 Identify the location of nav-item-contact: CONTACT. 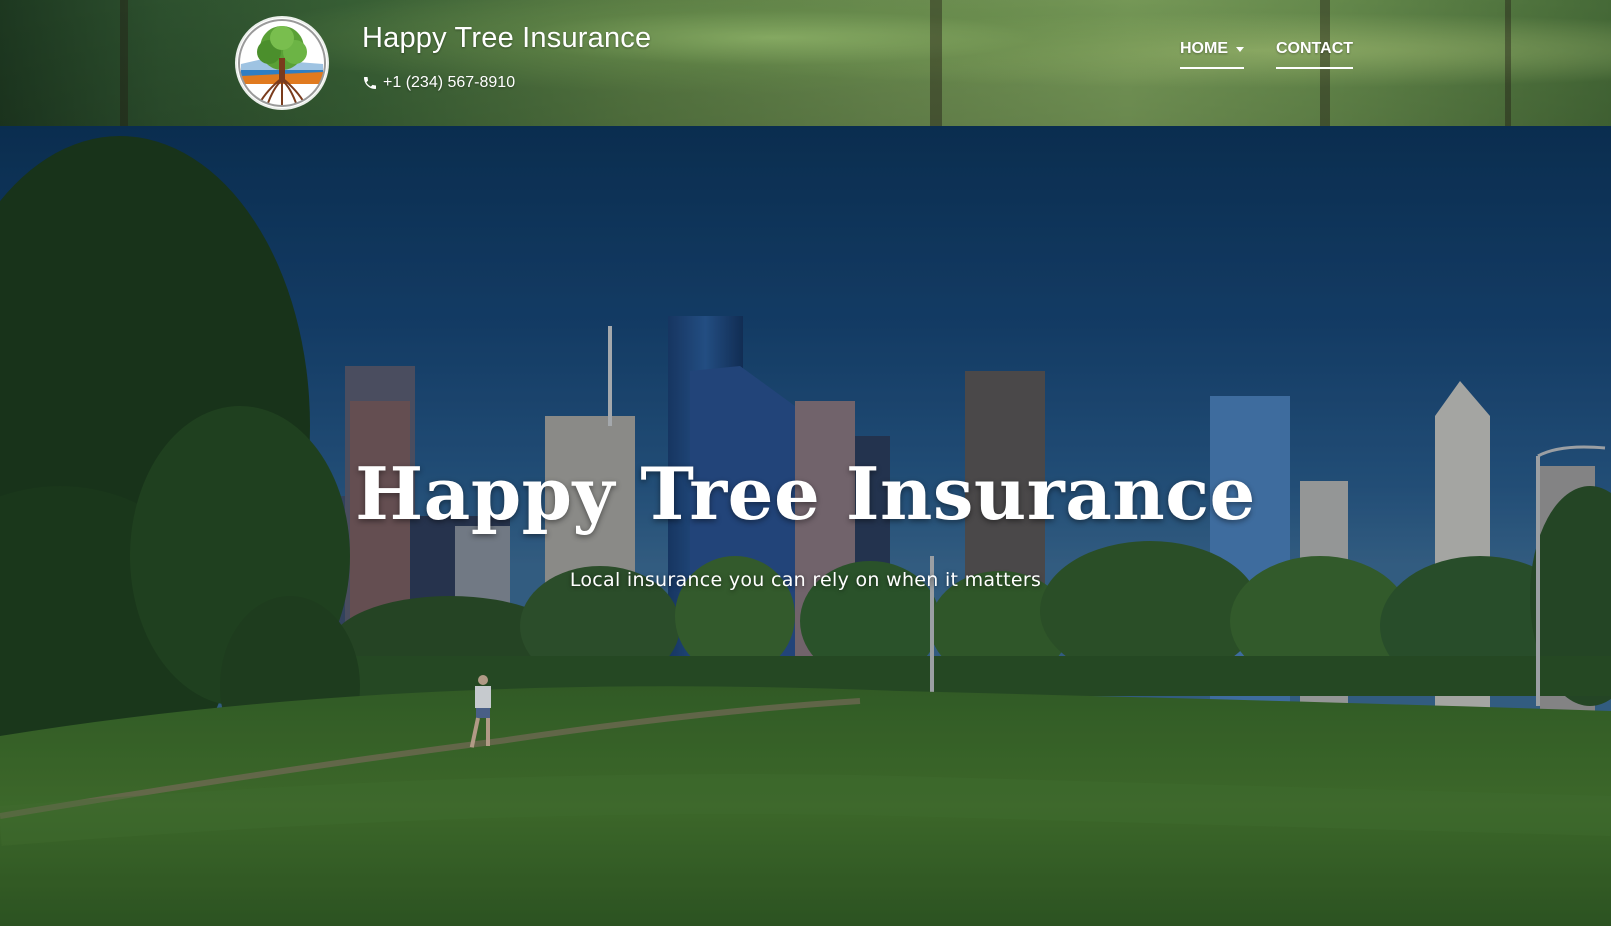
(1315, 54).